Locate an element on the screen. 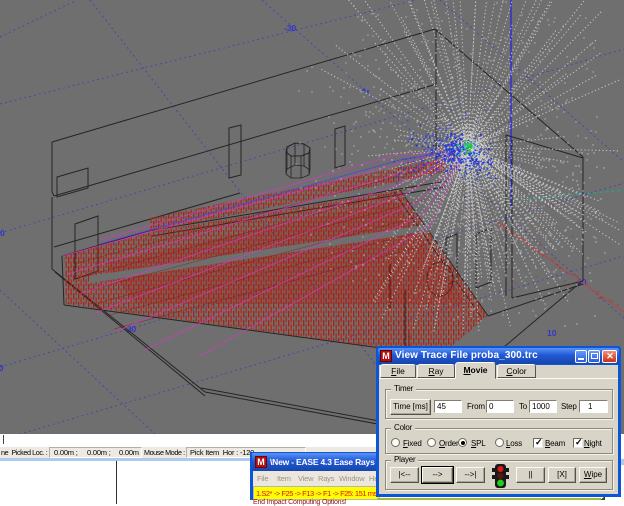  svg-text: 10 is located at coordinates (552, 333).